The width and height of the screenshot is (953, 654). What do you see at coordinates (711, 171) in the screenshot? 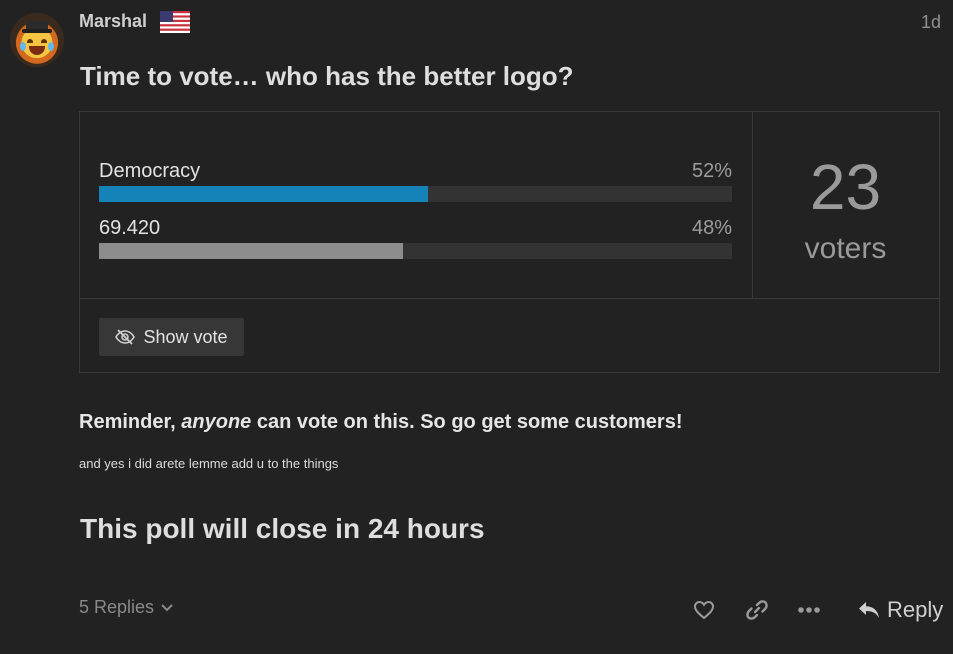
I see `poll-option-percent: 52%` at bounding box center [711, 171].